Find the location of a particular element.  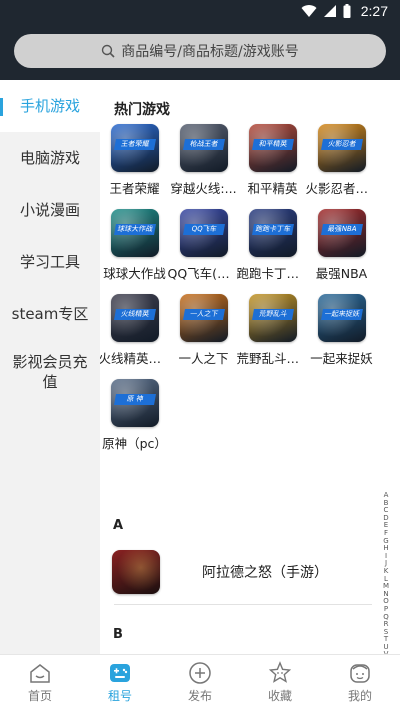

list-item: 阿拉德之怒（手游） is located at coordinates (242, 572).